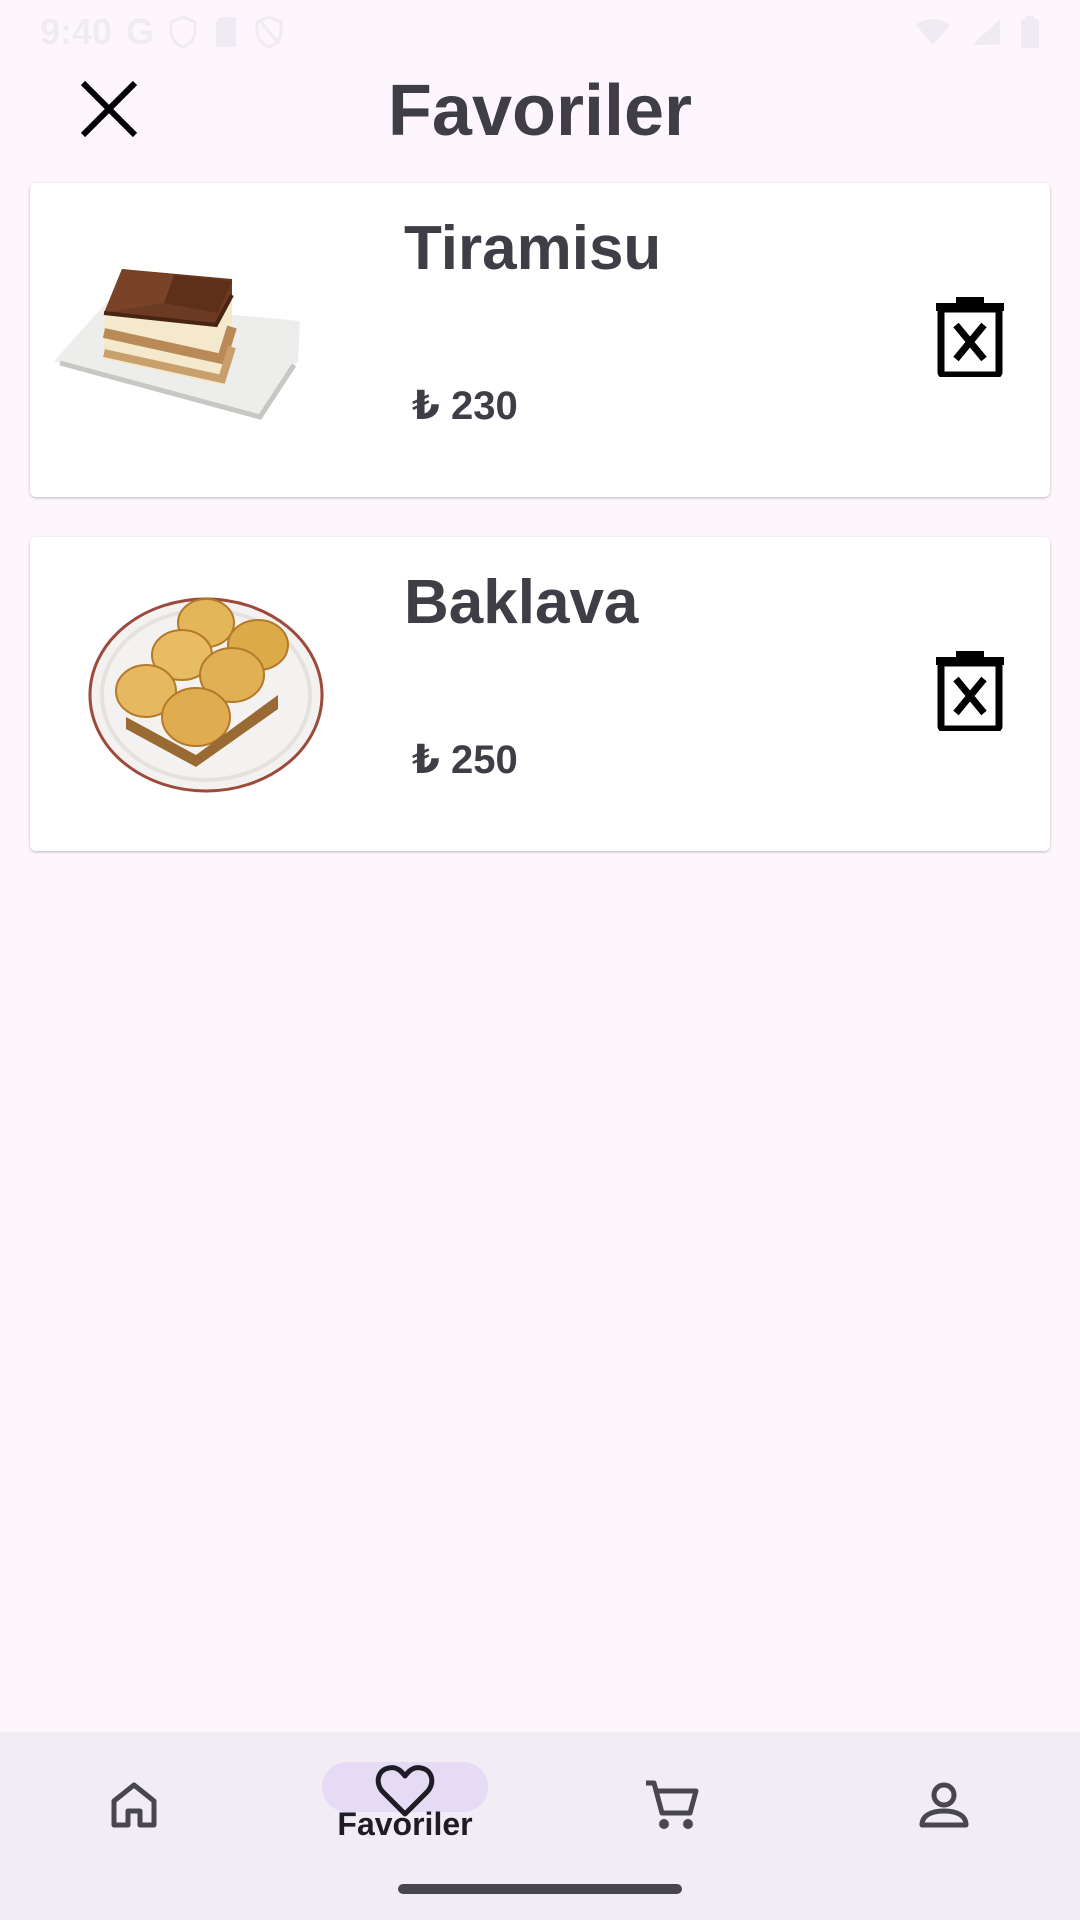  What do you see at coordinates (140, 31) in the screenshot?
I see `network-type-label: G` at bounding box center [140, 31].